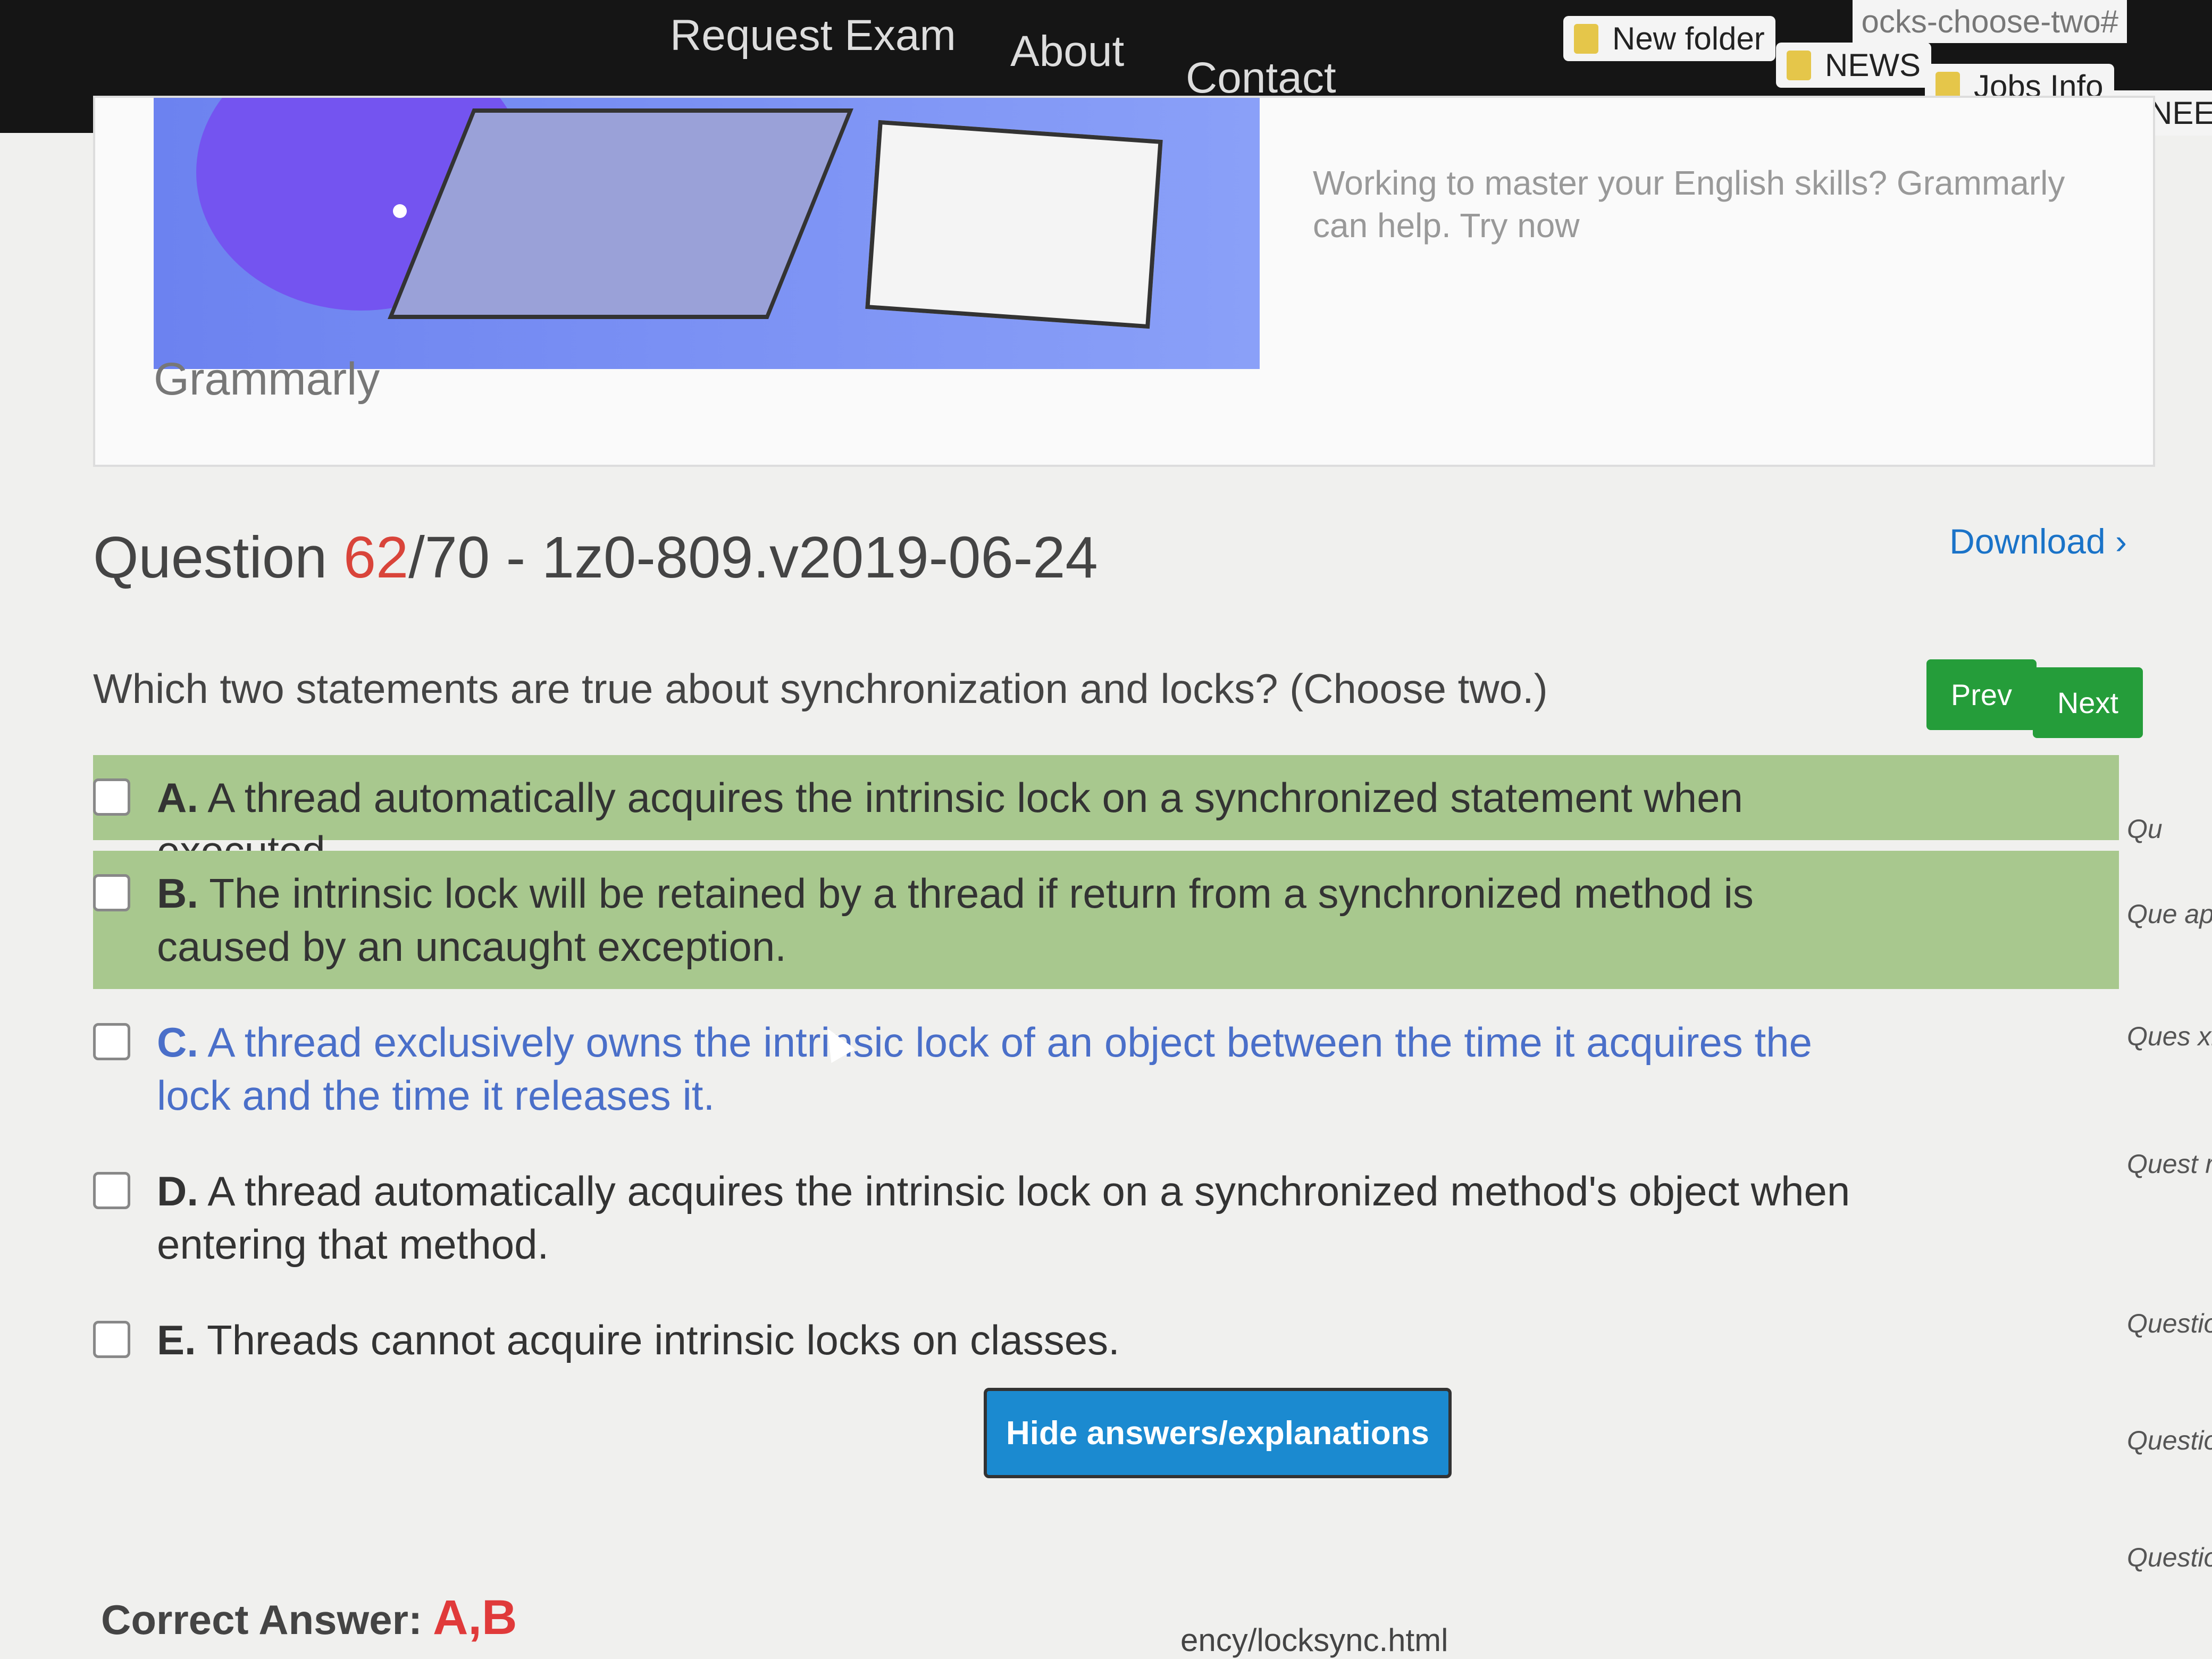 This screenshot has height=1659, width=2212. Describe the element at coordinates (2169, 1323) in the screenshot. I see `sidebar-item: Questio (Exhibit)` at that location.